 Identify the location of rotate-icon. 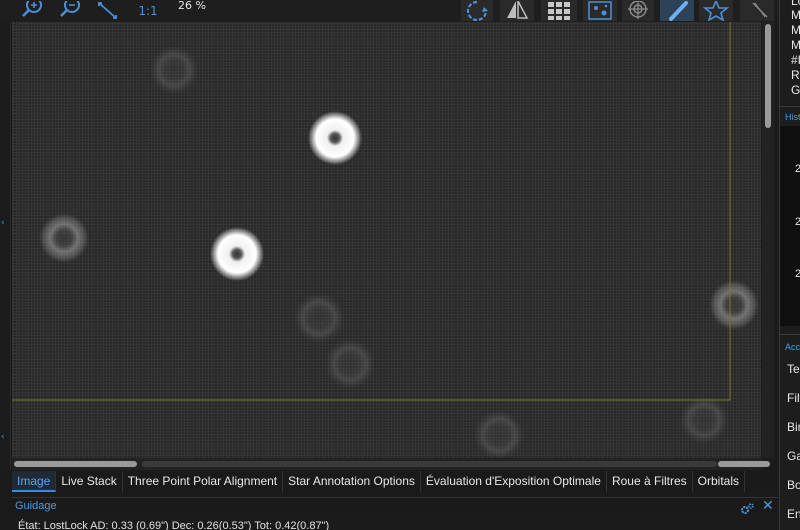
(477, 10).